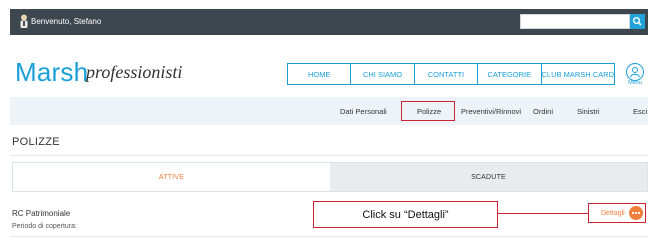 The width and height of the screenshot is (659, 245). Describe the element at coordinates (488, 177) in the screenshot. I see `tab-scadute: SCADUTE` at that location.